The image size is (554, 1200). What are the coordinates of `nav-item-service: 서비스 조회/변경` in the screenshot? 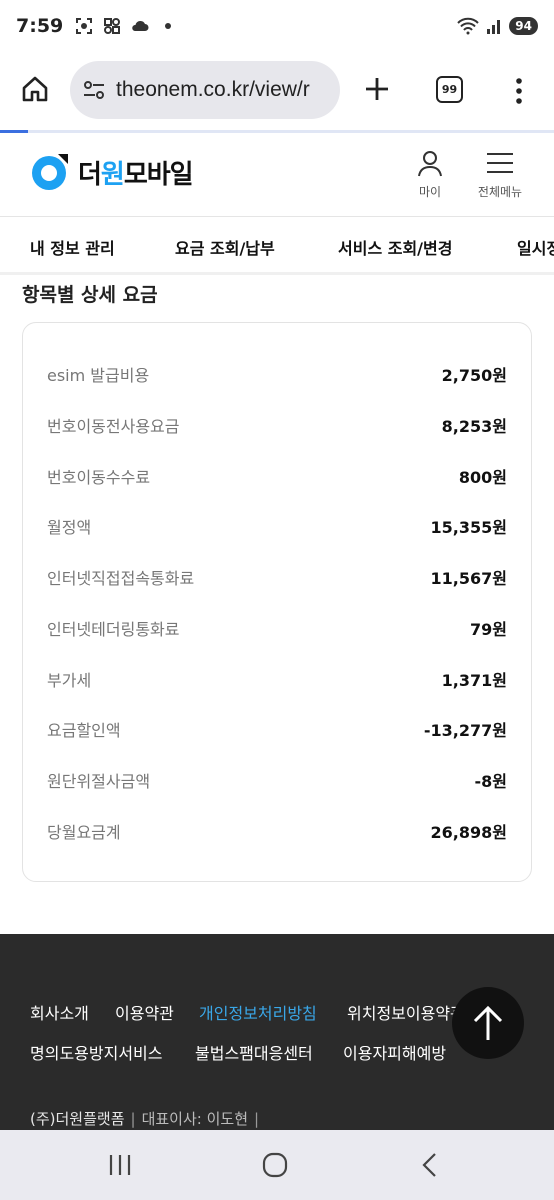 It's located at (395, 247).